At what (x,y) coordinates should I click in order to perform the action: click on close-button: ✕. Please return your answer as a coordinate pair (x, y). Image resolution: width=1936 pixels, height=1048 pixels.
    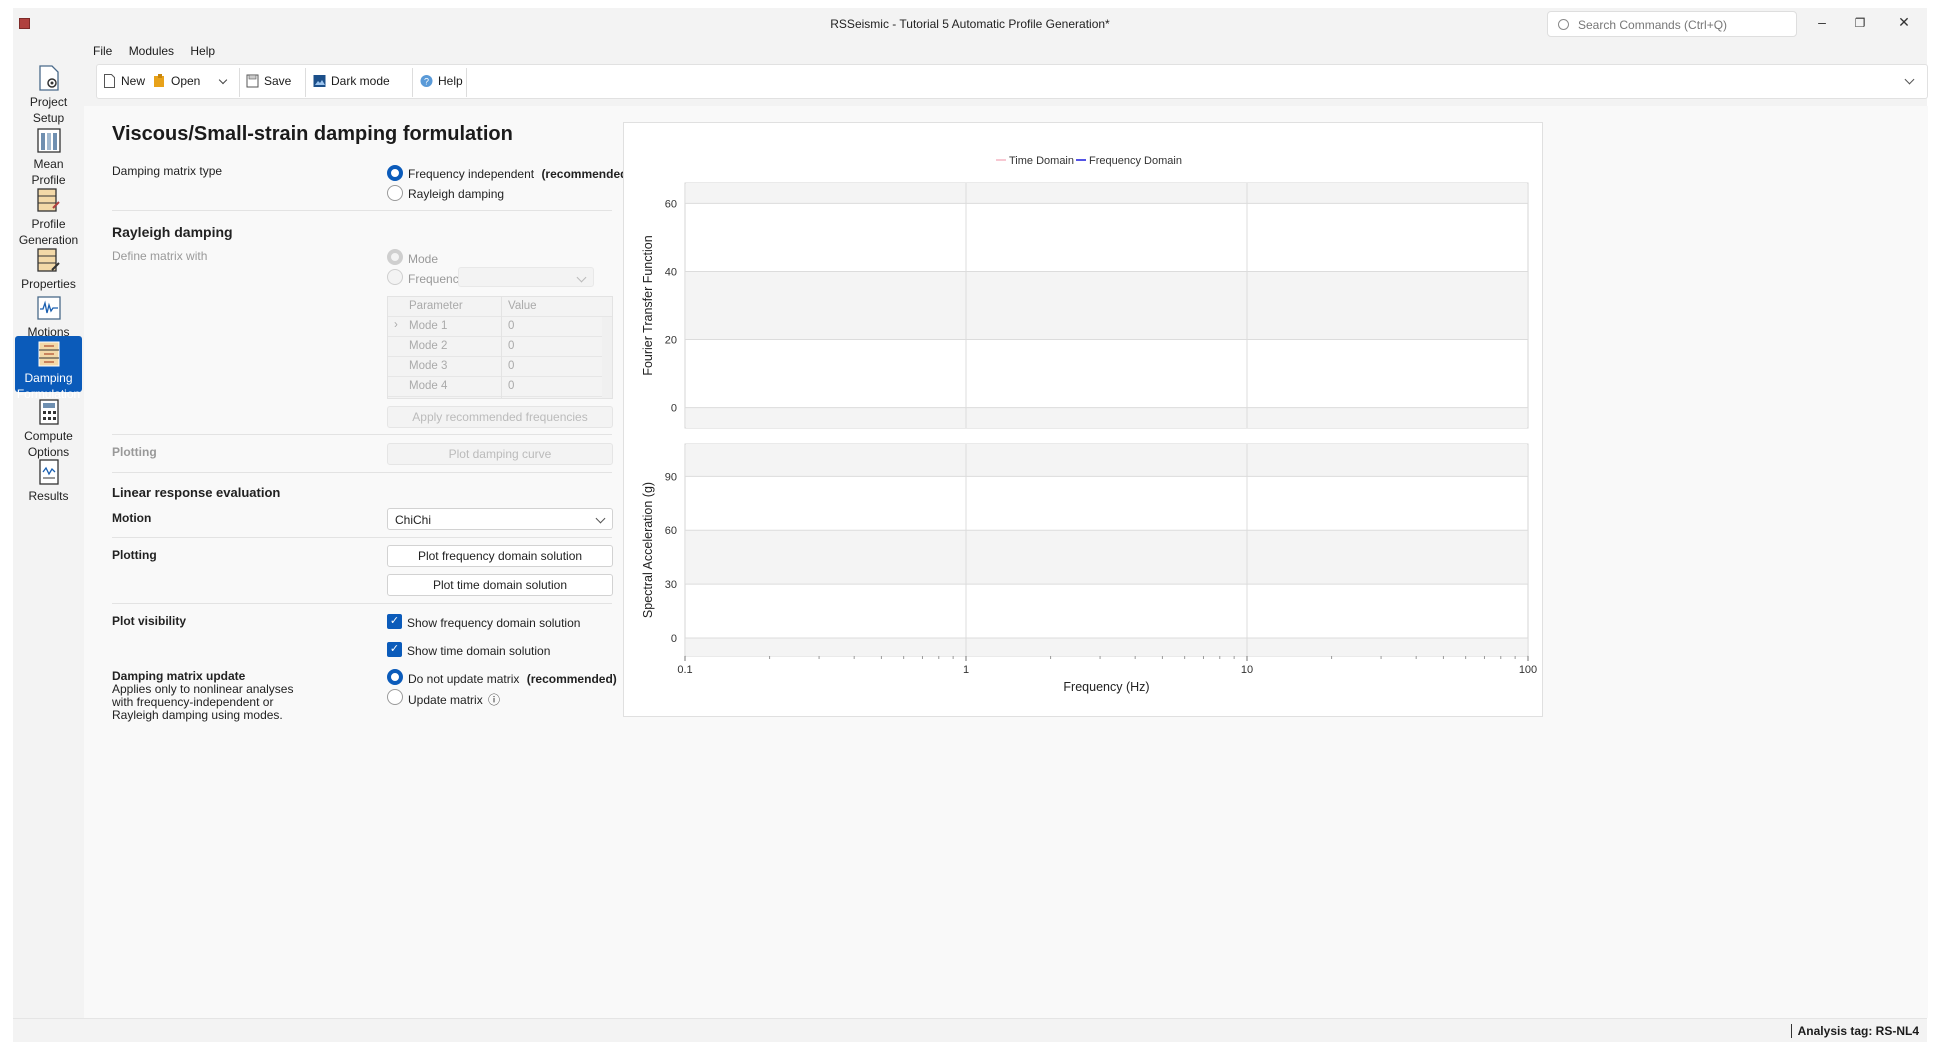
    Looking at the image, I should click on (1904, 24).